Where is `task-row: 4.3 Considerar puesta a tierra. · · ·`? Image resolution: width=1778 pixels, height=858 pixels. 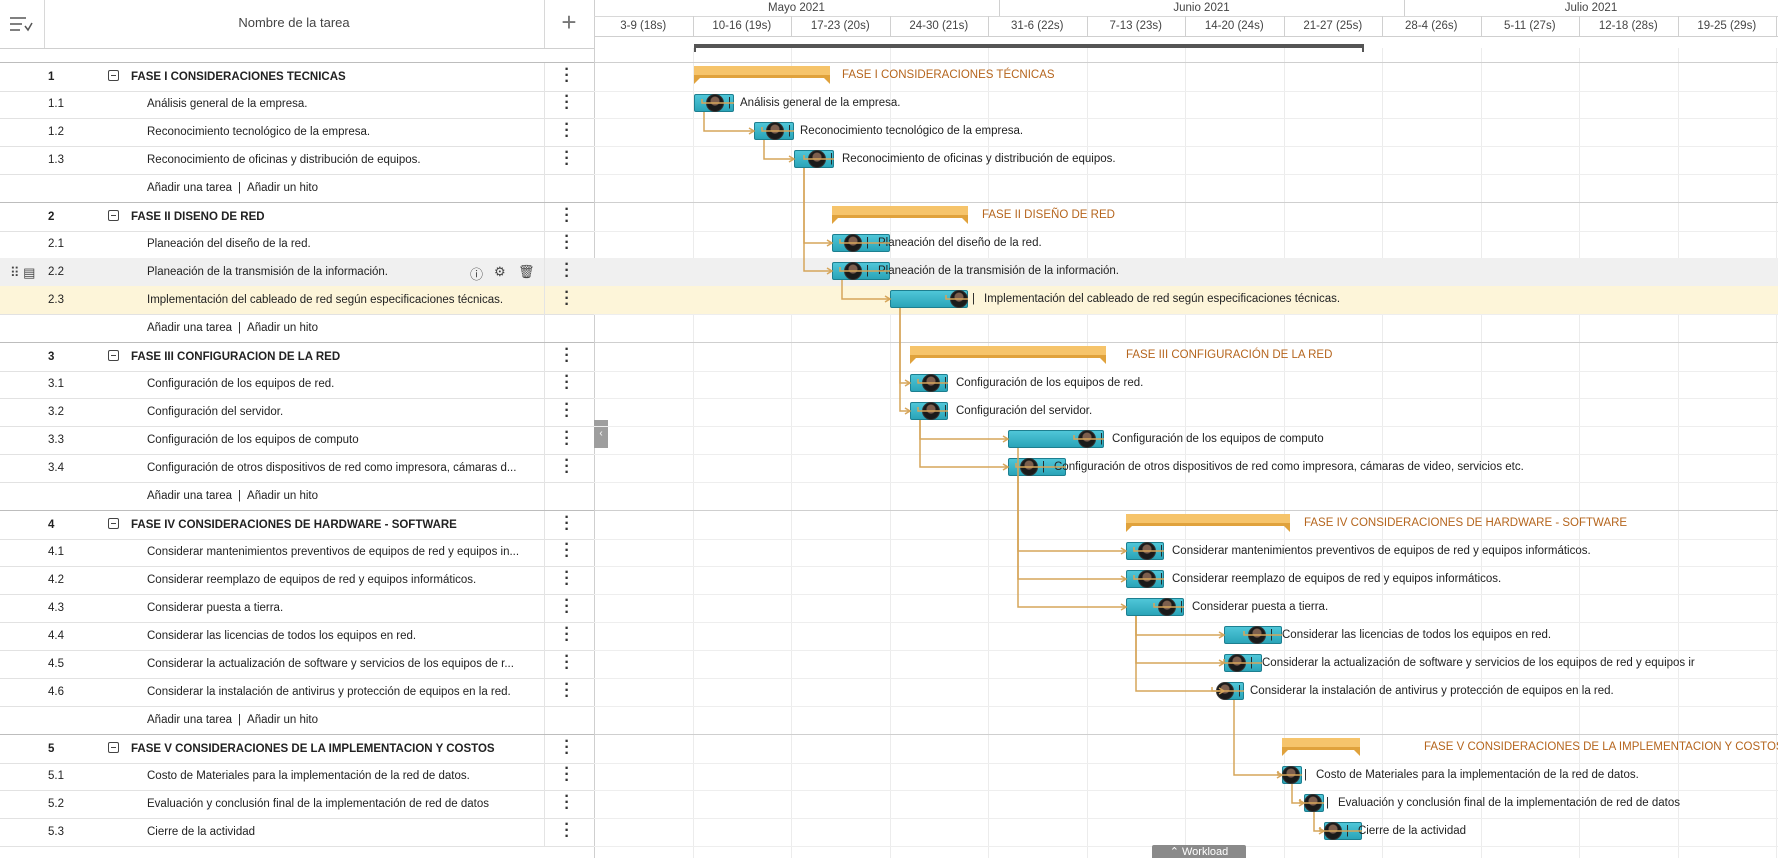 task-row: 4.3 Considerar puesta a tierra. · · · is located at coordinates (297, 608).